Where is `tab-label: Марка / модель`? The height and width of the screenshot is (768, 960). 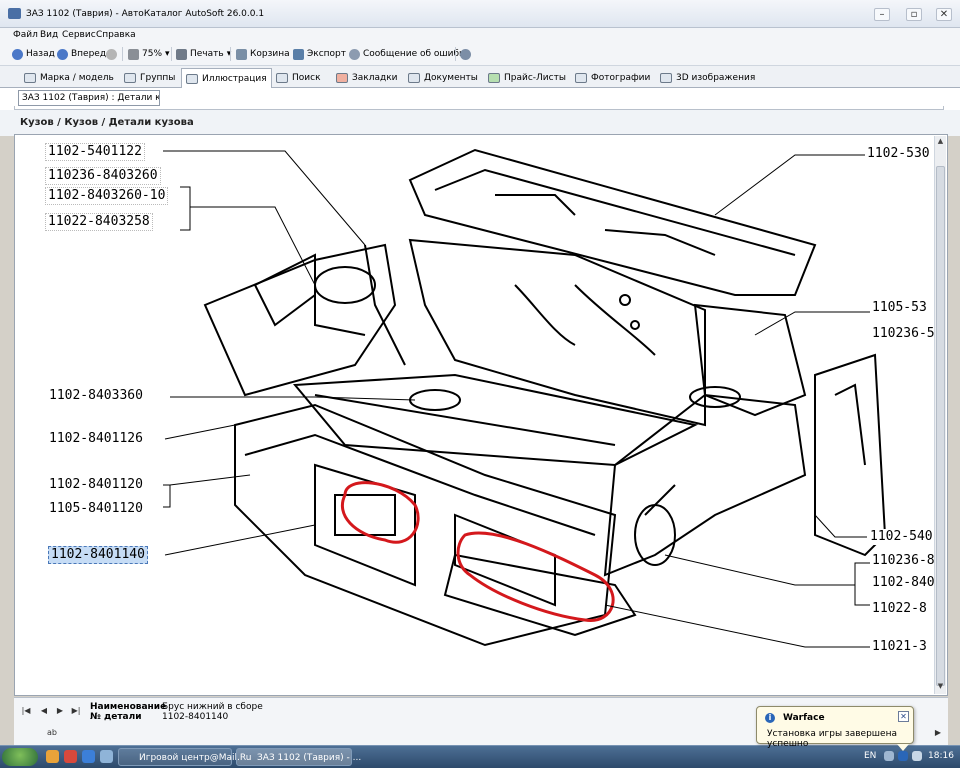 tab-label: Марка / модель is located at coordinates (77, 78).